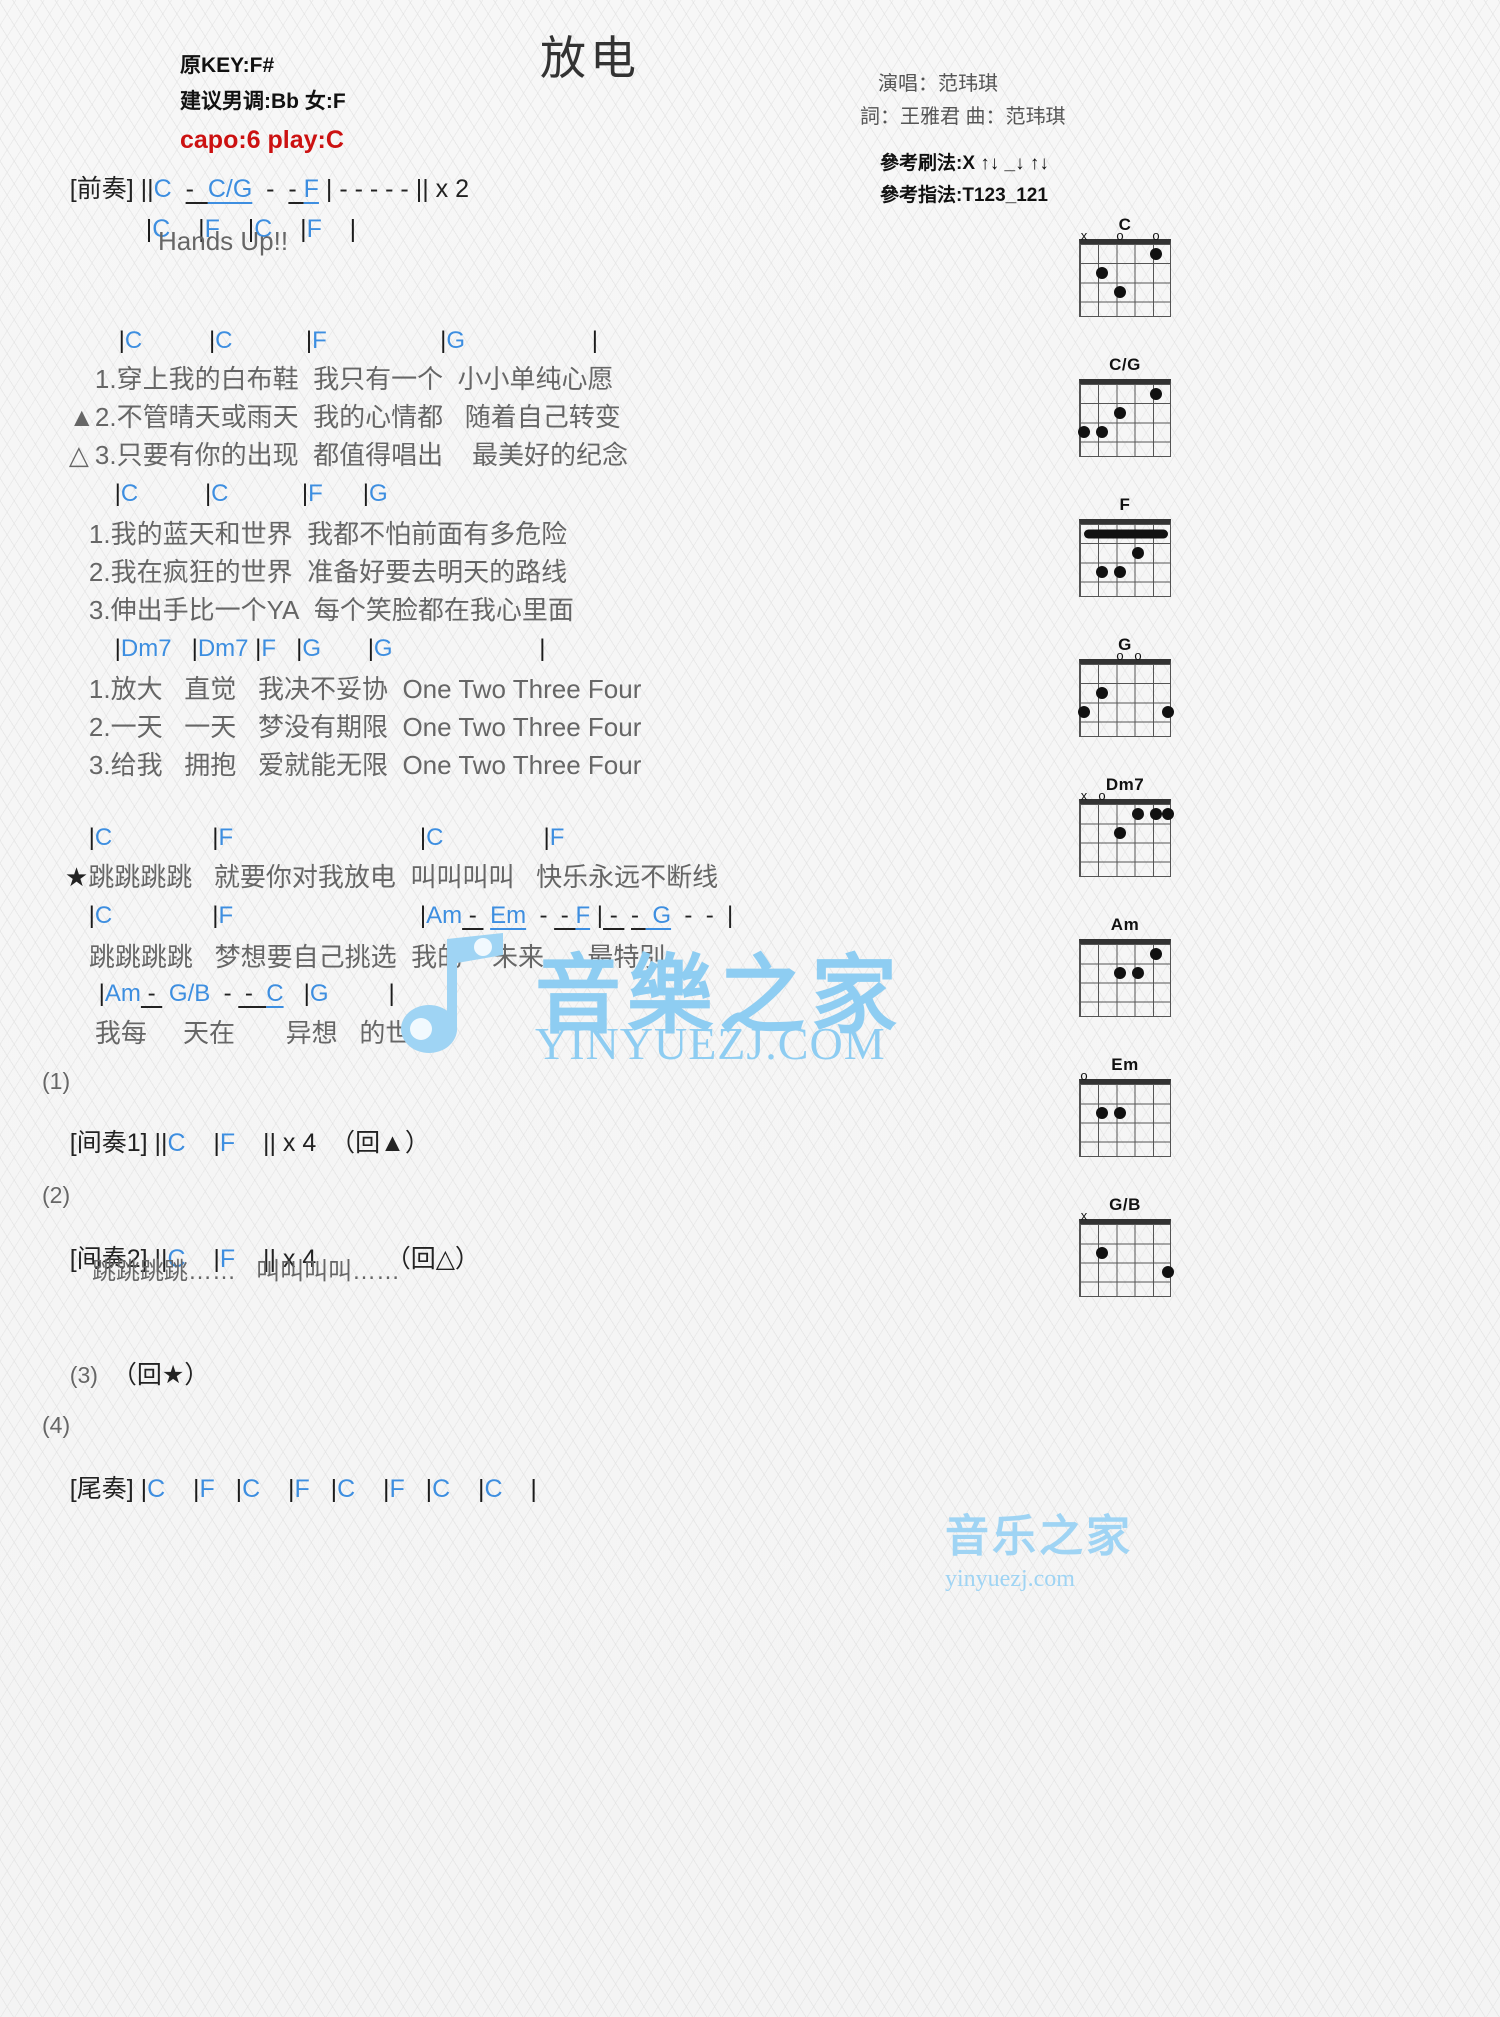  I want to click on key-info-block: 原KEY:F# 建议男调:Bb 女:F capo:6 play:C, so click(263, 103).